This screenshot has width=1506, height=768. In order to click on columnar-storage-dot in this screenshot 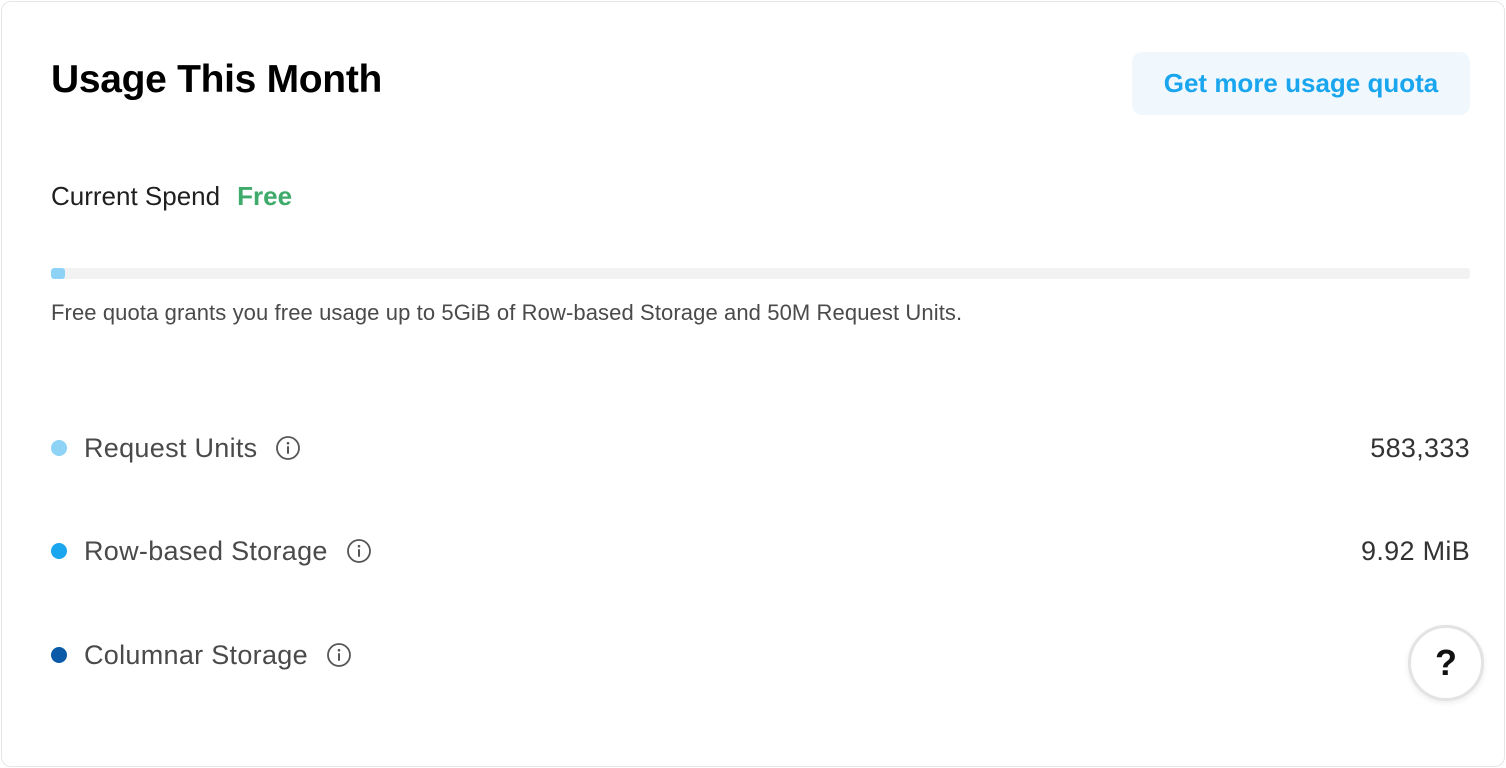, I will do `click(59, 655)`.